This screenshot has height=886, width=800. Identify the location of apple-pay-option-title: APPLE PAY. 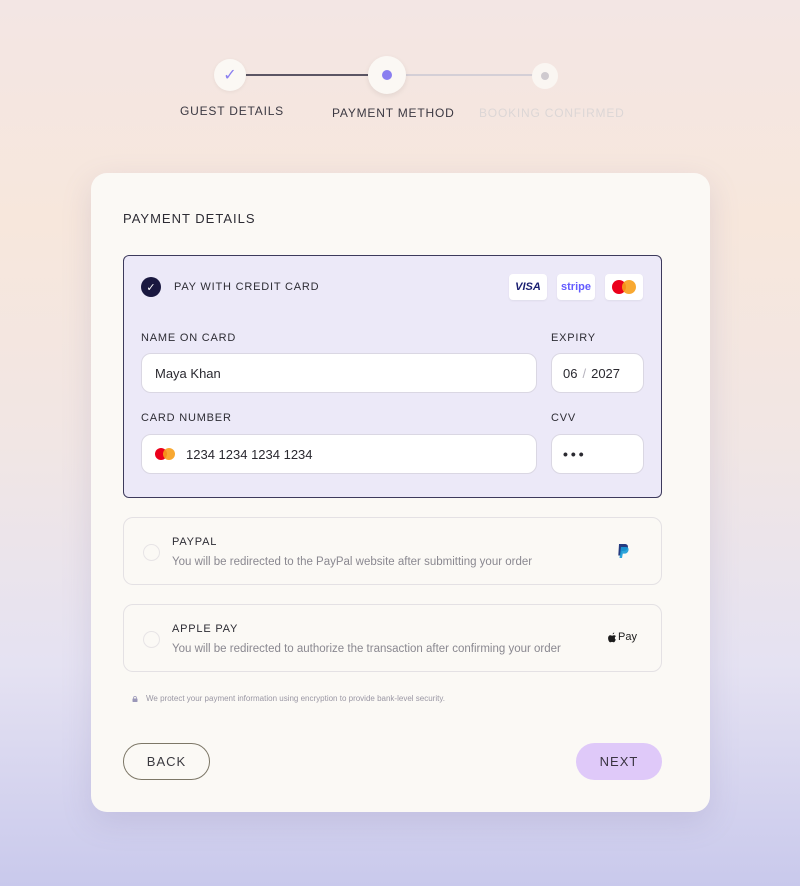
(205, 629).